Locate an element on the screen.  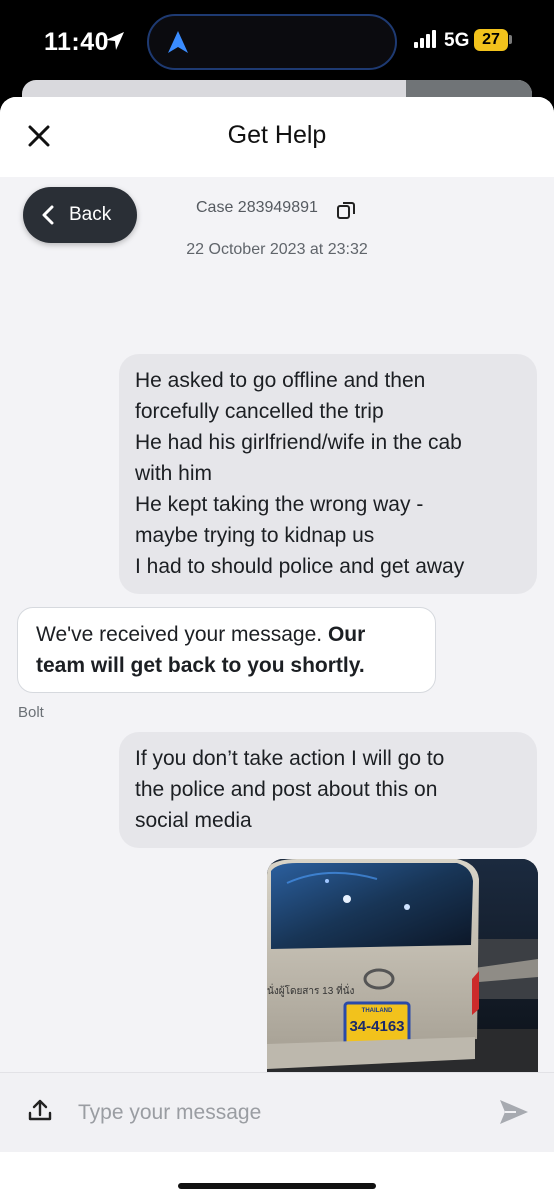
home-indicator is located at coordinates (277, 1186).